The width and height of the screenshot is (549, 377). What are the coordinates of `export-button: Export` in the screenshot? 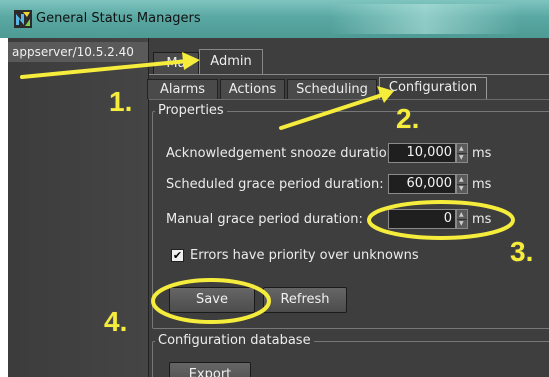 It's located at (210, 369).